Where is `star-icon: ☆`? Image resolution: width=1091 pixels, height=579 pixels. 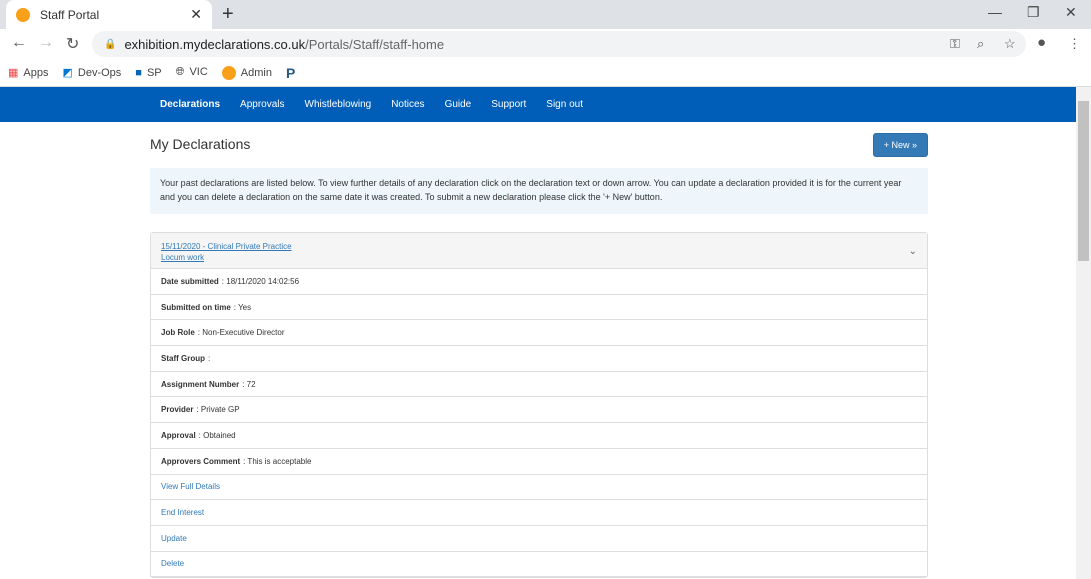
star-icon: ☆ is located at coordinates (1010, 44).